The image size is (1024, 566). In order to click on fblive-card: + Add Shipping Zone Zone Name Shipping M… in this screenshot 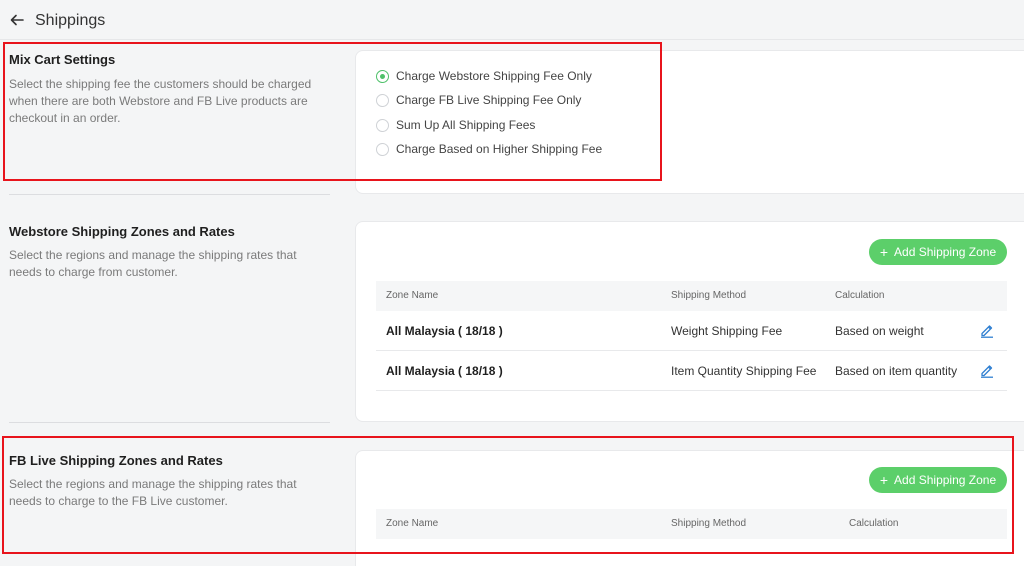, I will do `click(689, 508)`.